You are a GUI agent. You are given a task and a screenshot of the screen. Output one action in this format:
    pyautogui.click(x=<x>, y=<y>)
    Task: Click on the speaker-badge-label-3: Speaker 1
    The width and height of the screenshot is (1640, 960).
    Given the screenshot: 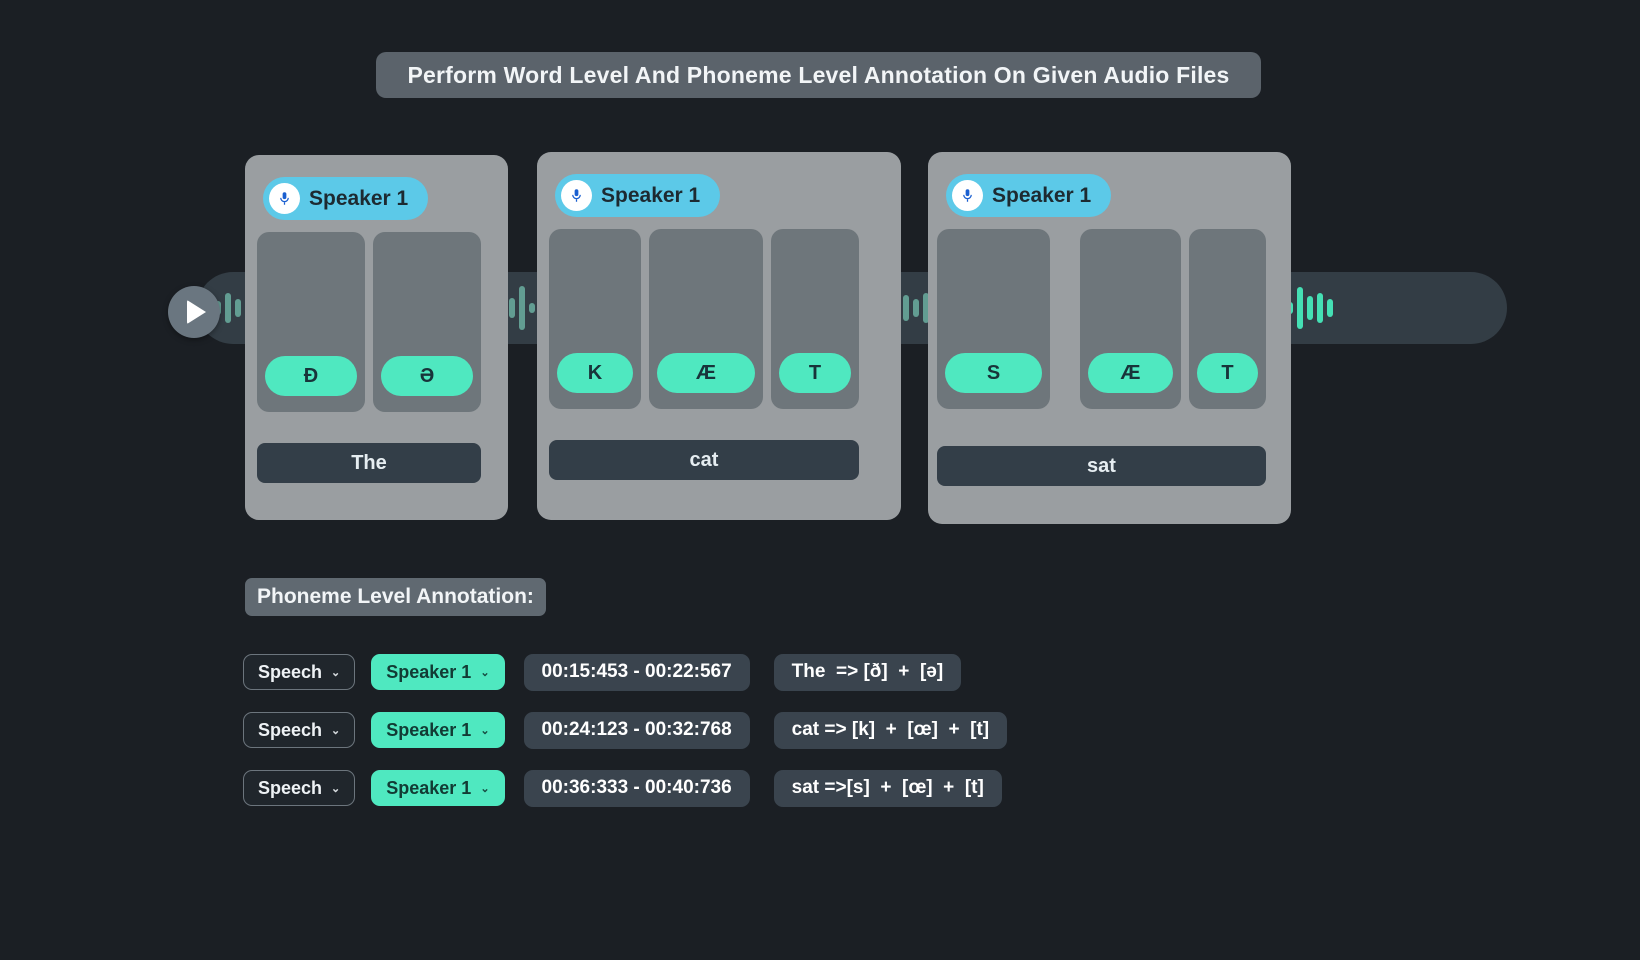 What is the action you would take?
    pyautogui.click(x=1042, y=195)
    